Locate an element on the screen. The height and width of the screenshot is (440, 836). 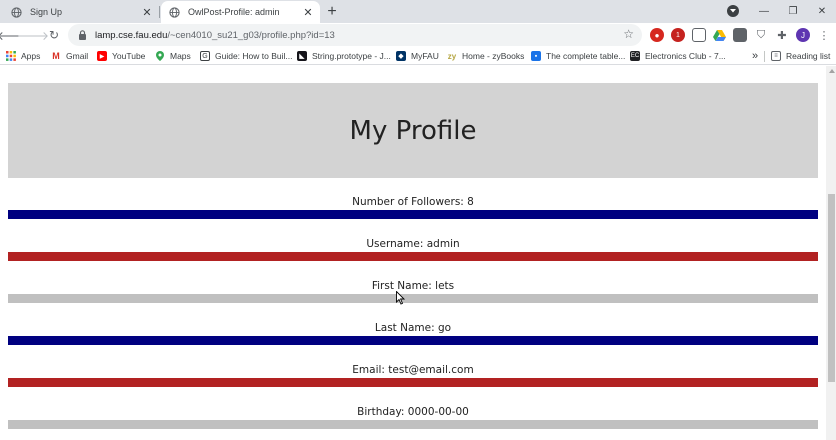
bookmark-zybooks: zy Home - zyBooks is located at coordinates (486, 56).